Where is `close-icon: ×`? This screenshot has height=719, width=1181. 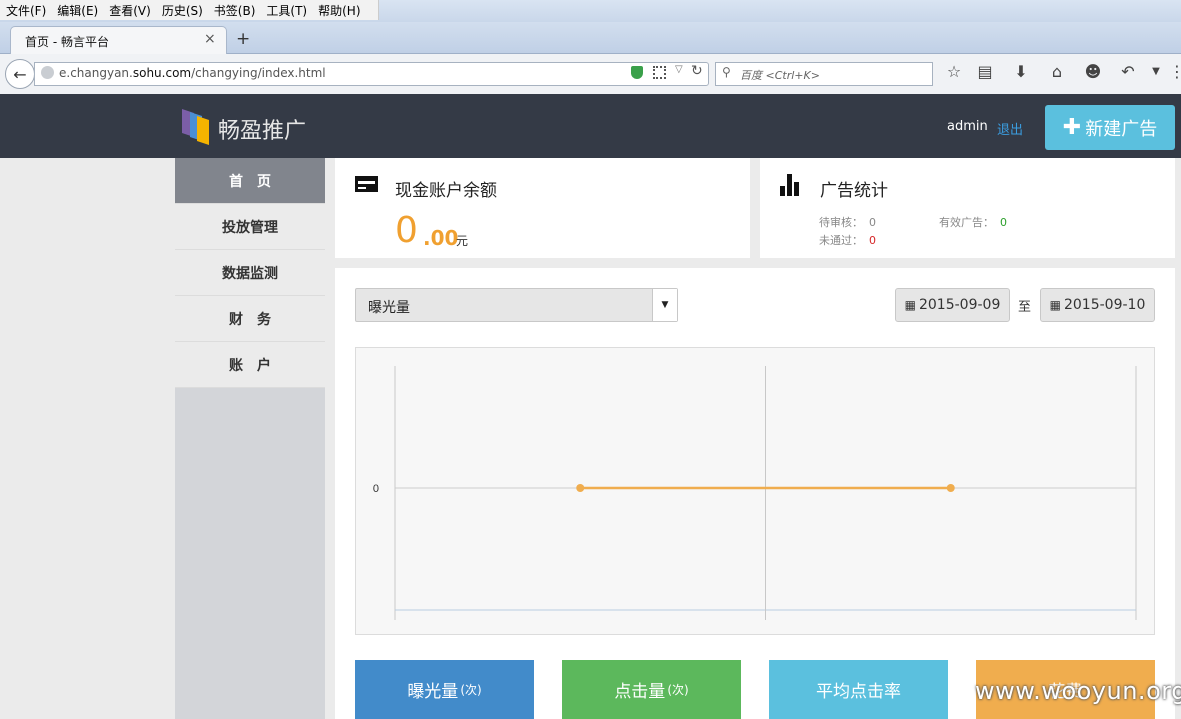
close-icon: × is located at coordinates (210, 39).